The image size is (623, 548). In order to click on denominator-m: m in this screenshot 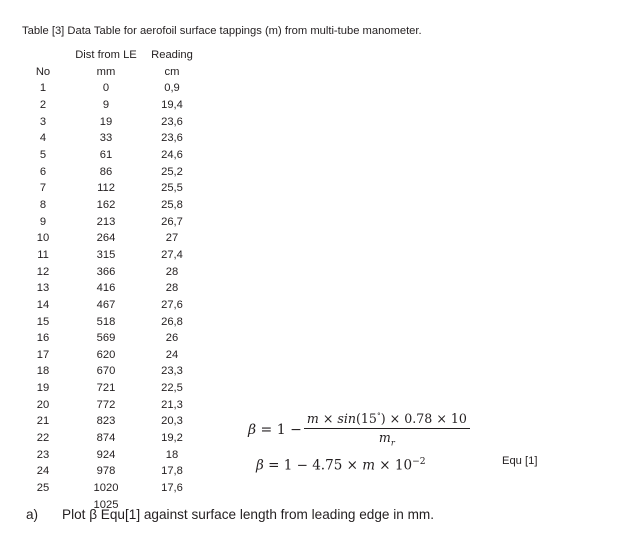, I will do `click(384, 437)`.